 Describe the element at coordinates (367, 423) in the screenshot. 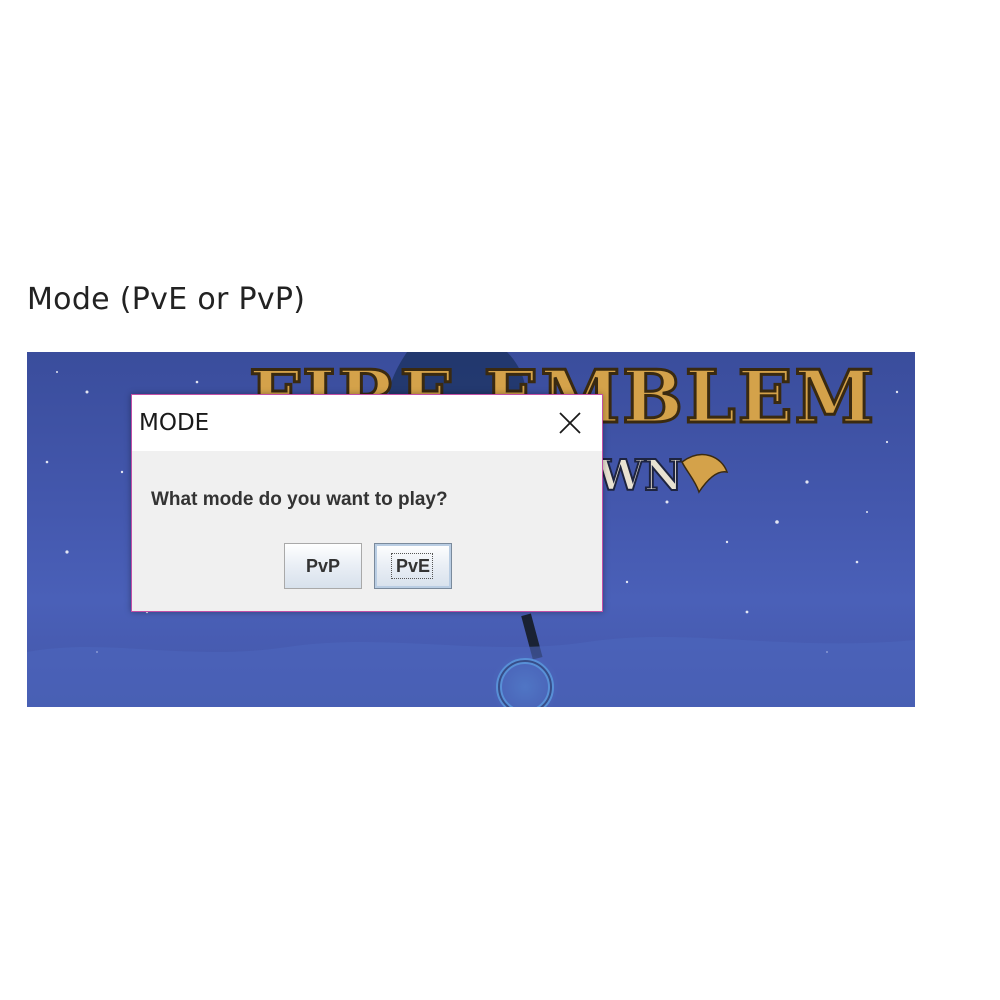

I see `dialog-titlebar: MODE` at that location.